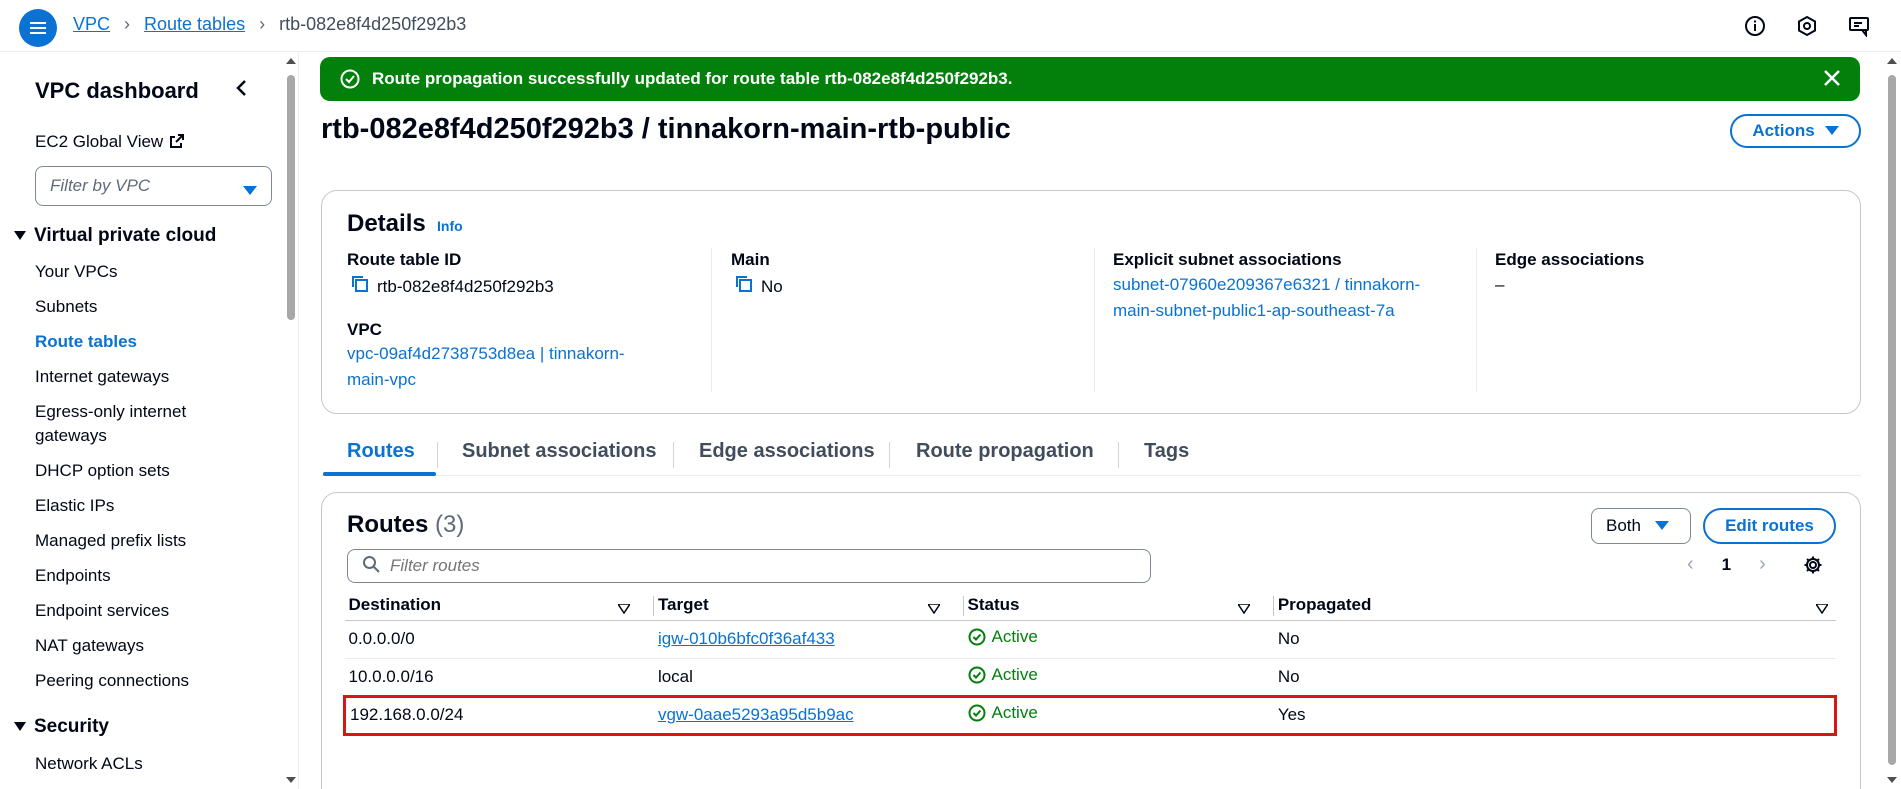 This screenshot has height=789, width=1901. What do you see at coordinates (1762, 564) in the screenshot?
I see `next-page-icon: ›` at bounding box center [1762, 564].